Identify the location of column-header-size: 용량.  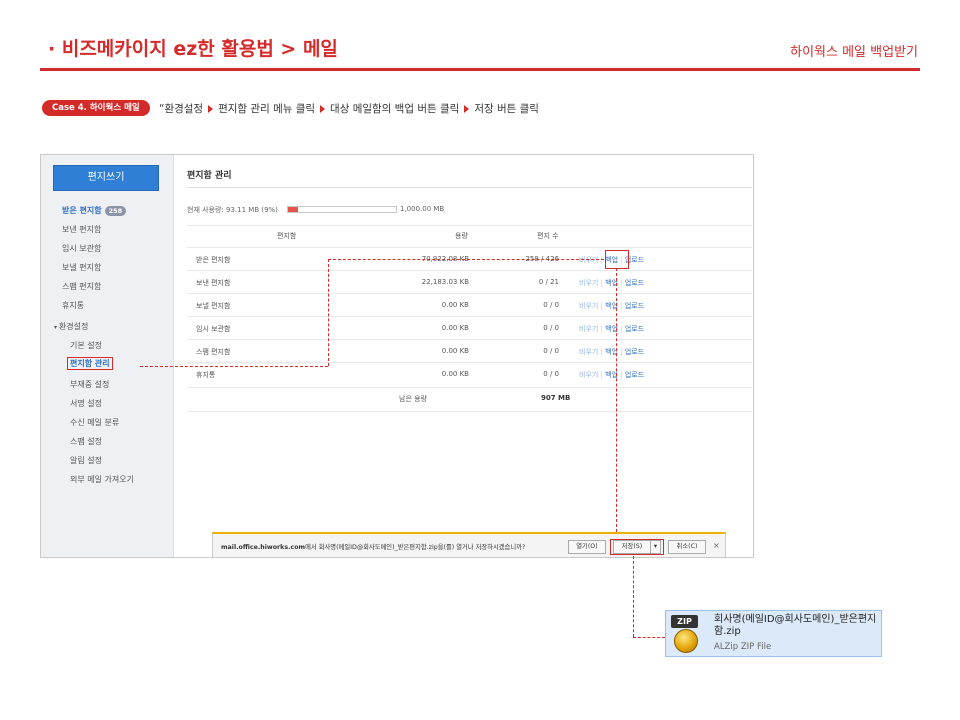
(461, 236).